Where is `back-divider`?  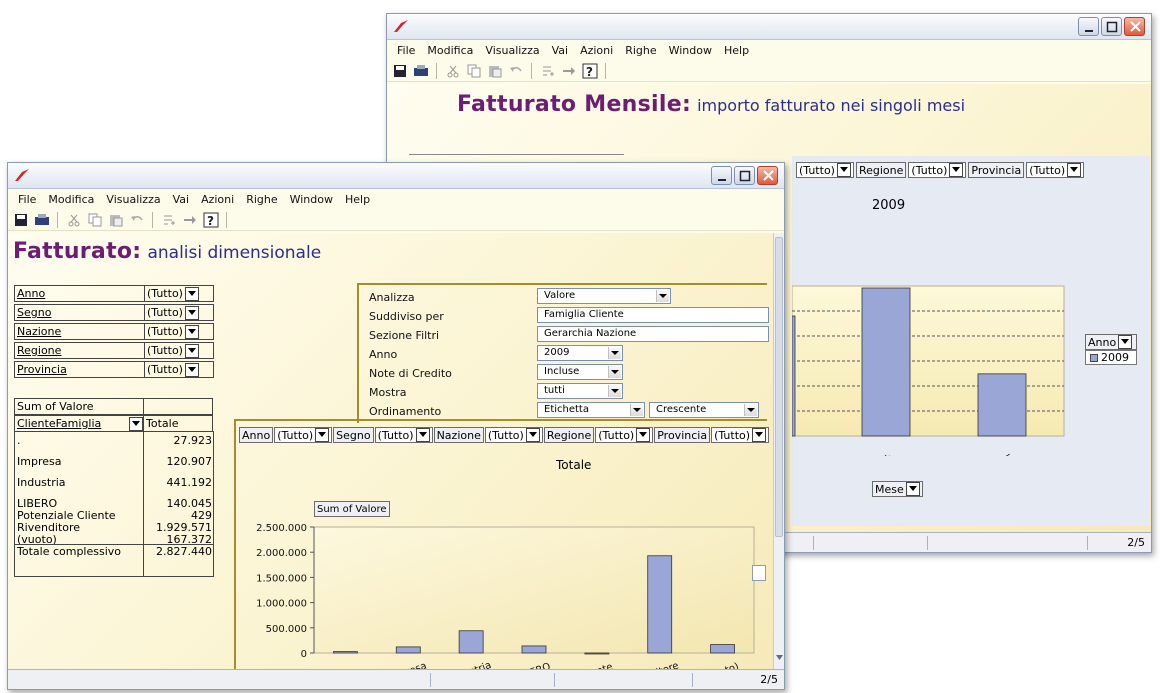
back-divider is located at coordinates (516, 154).